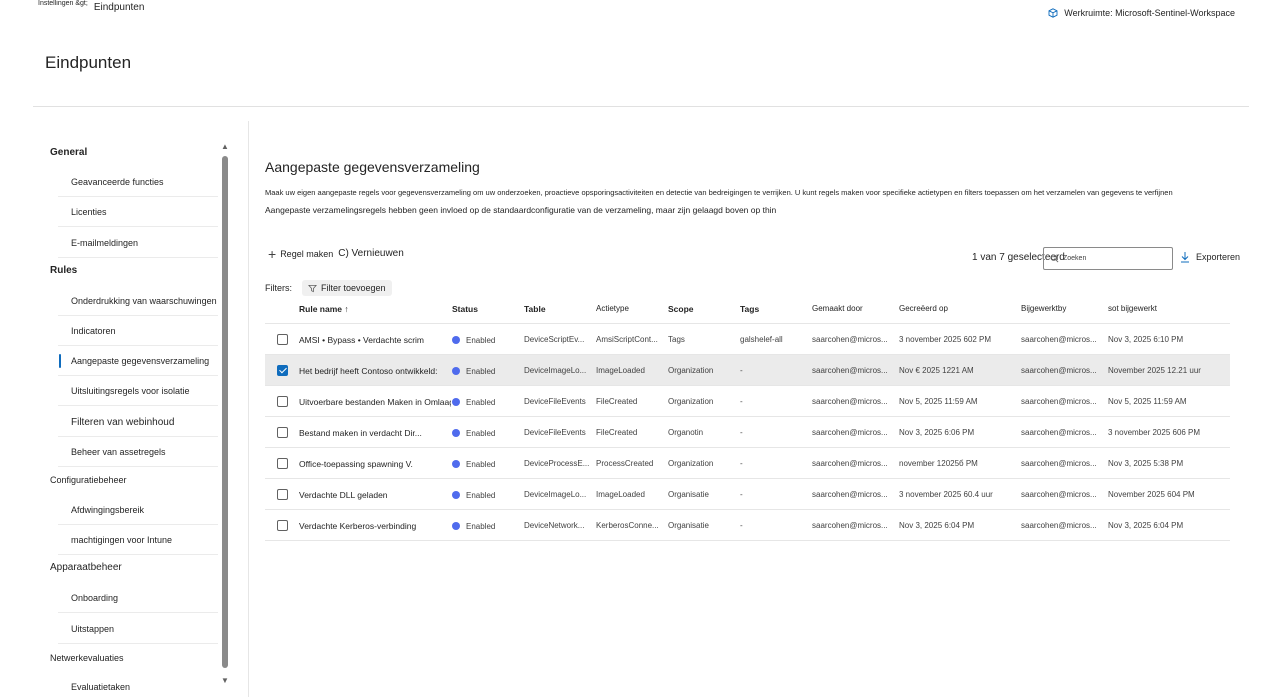 This screenshot has width=1261, height=697. Describe the element at coordinates (946, 494) in the screenshot. I see `cell-created-on: 3 november 2025 60.4 uur` at that location.